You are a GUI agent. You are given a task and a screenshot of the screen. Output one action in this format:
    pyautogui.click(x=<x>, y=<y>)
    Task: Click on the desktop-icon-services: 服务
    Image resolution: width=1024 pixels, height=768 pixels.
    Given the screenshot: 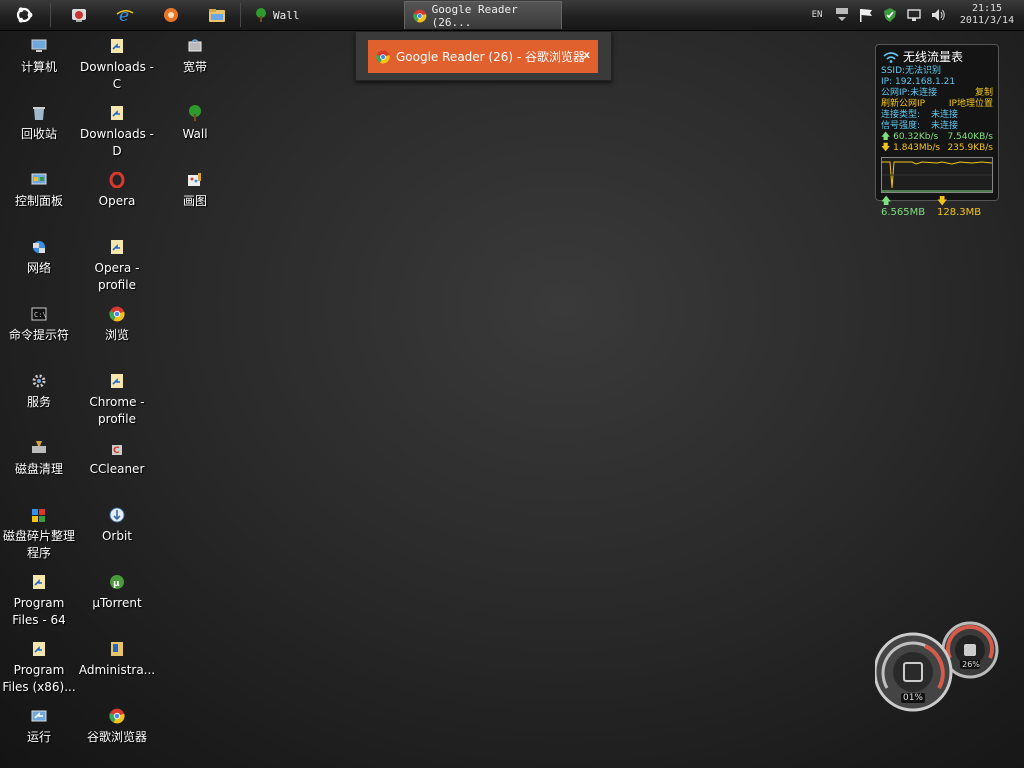 What is the action you would take?
    pyautogui.click(x=39, y=392)
    